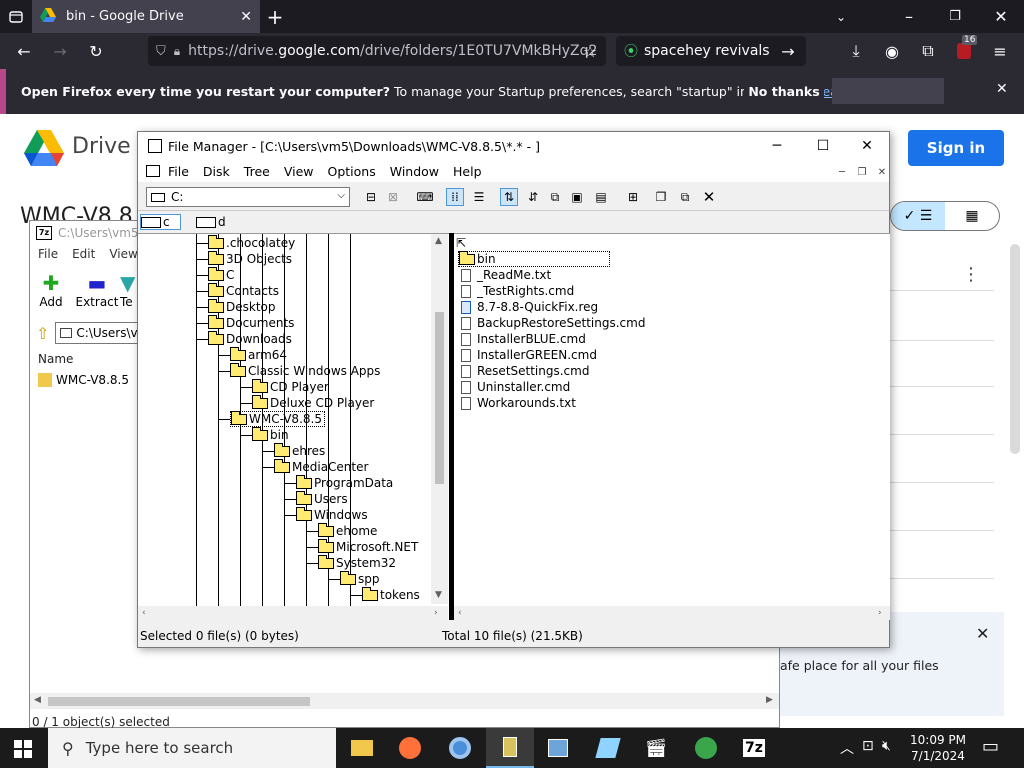  Describe the element at coordinates (153, 171) in the screenshot. I see `child-window-icon` at that location.